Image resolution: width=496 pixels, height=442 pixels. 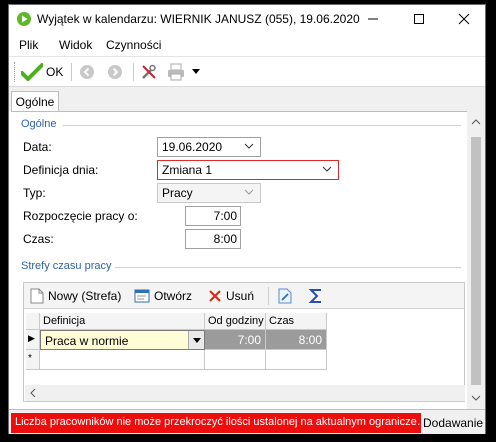 What do you see at coordinates (209, 193) in the screenshot?
I see `type-select: Pracy` at bounding box center [209, 193].